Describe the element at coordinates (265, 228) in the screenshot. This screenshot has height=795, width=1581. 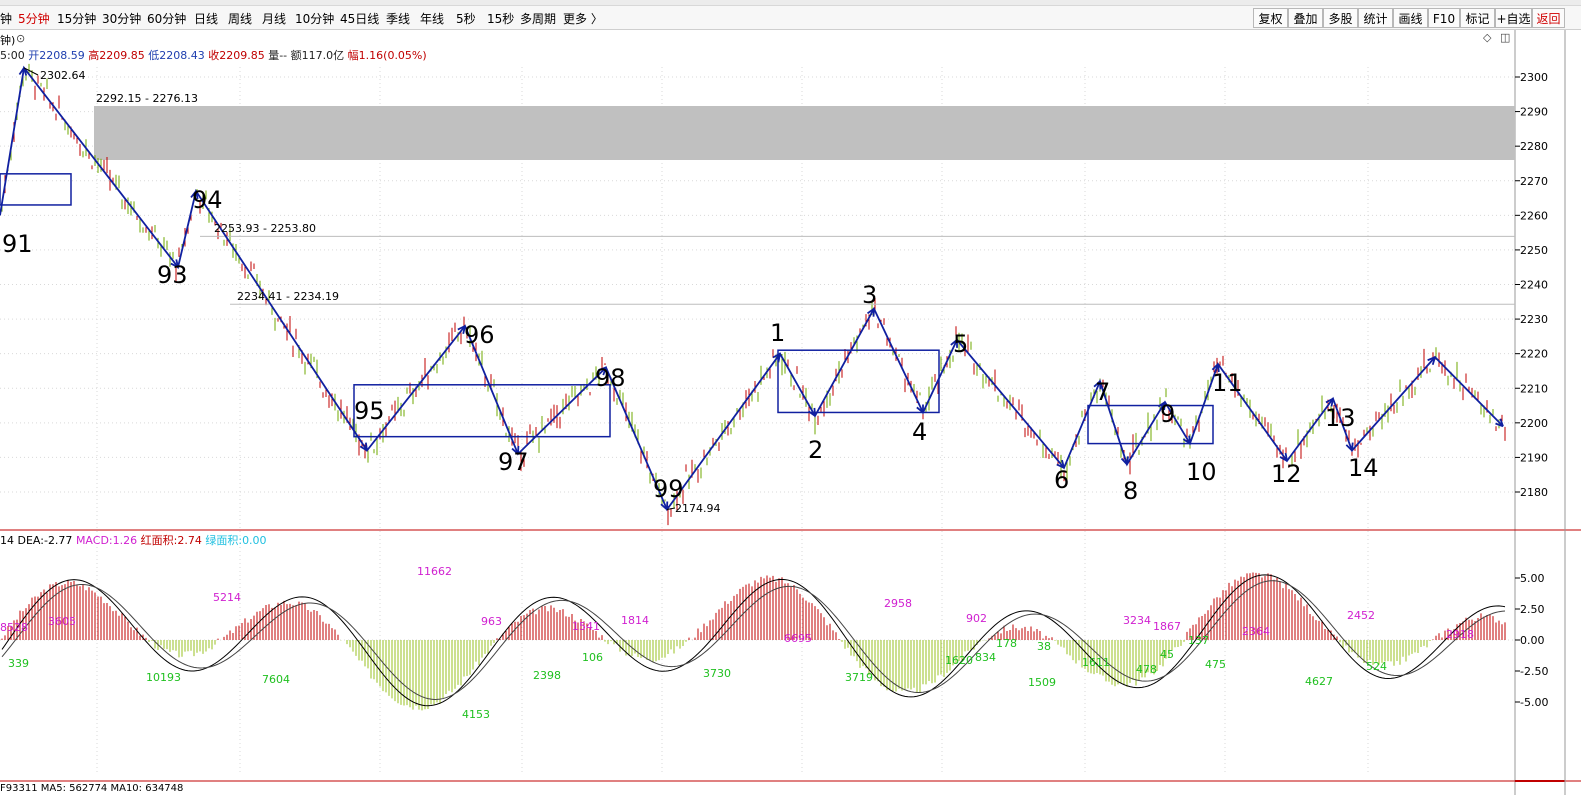
I see `level-label-2253: 2253.93 - 2253.80` at that location.